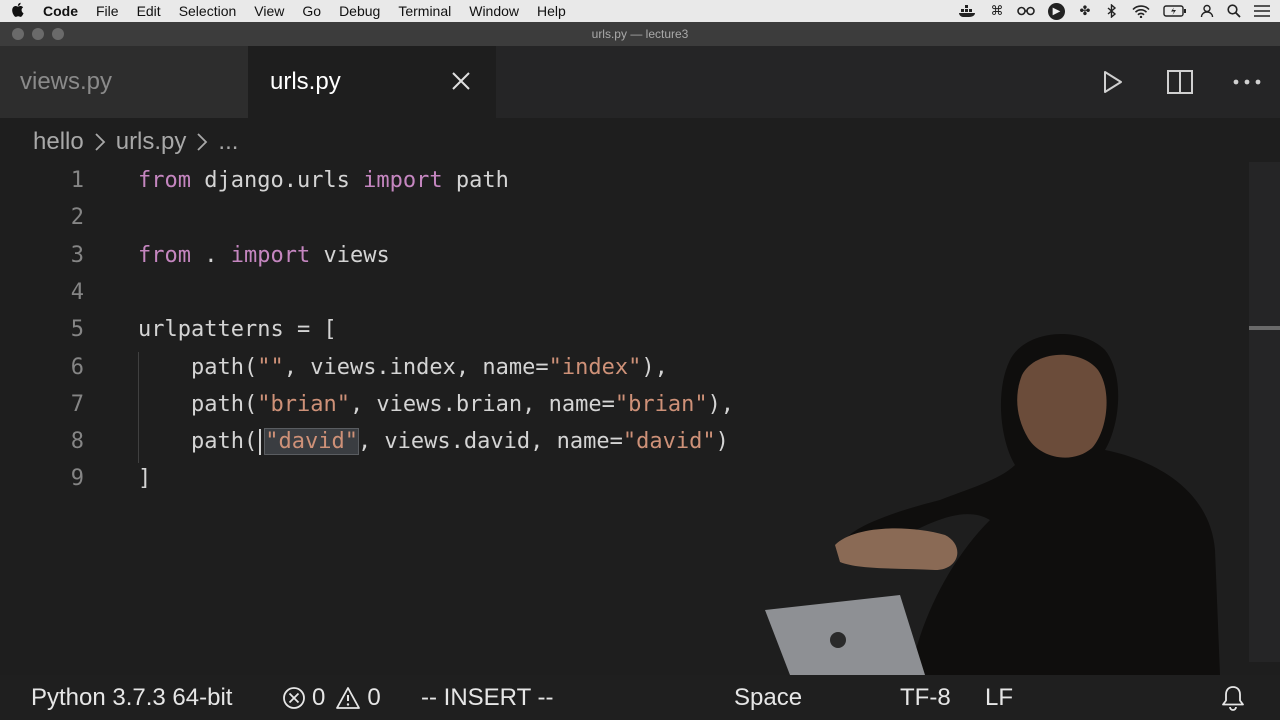 The width and height of the screenshot is (1280, 720). What do you see at coordinates (151, 142) in the screenshot?
I see `breadcrumb-file: urls.py` at bounding box center [151, 142].